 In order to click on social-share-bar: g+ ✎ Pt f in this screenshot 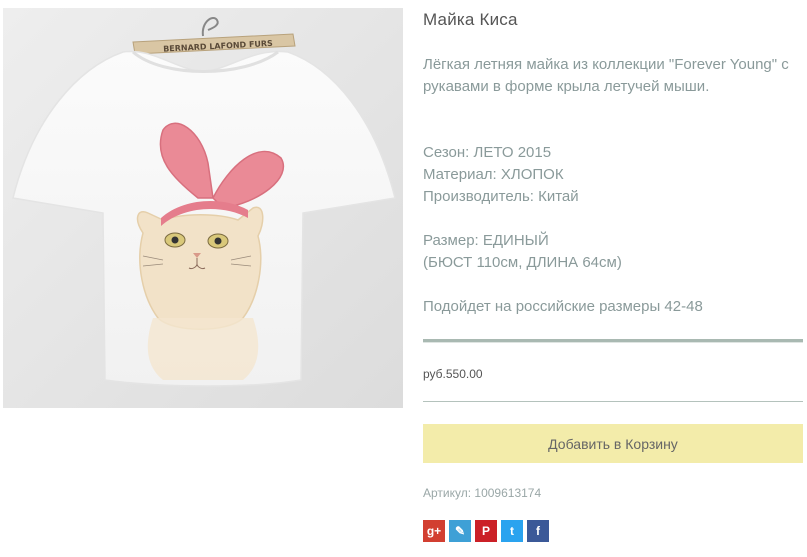, I will do `click(486, 531)`.